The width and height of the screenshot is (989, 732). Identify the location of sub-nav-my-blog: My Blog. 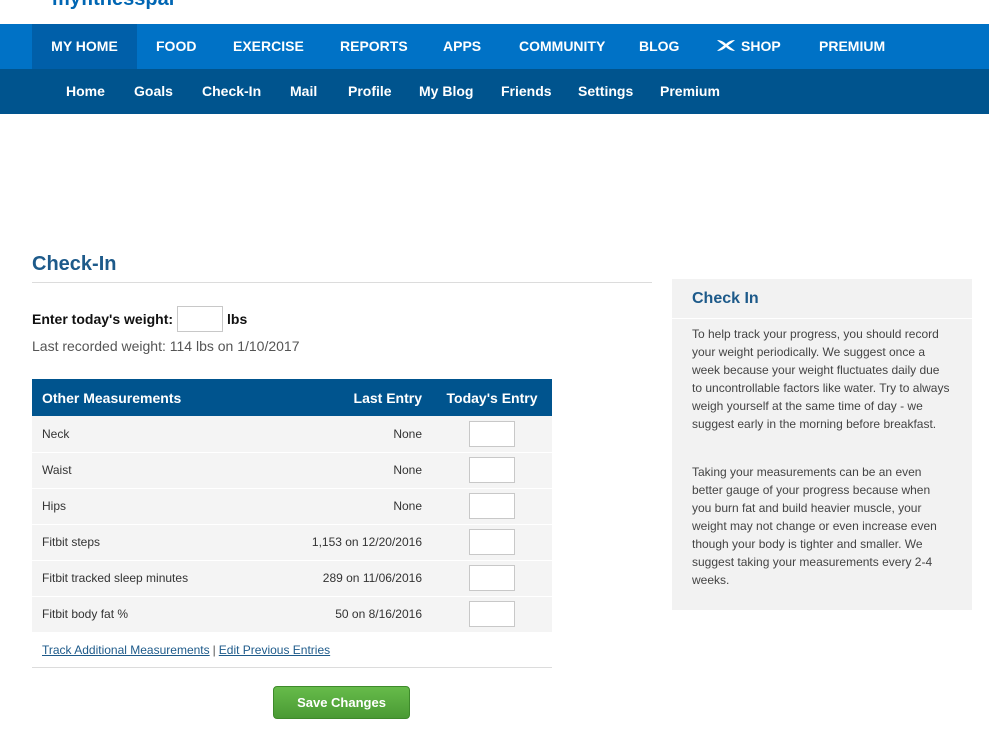
(446, 91).